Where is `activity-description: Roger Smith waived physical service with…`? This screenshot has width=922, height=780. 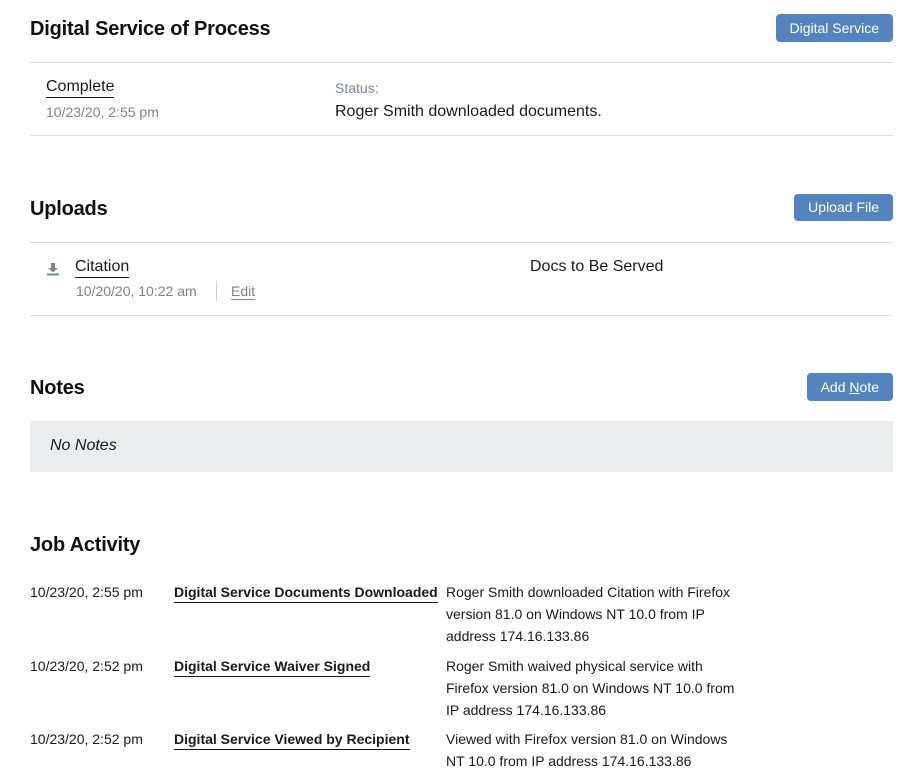
activity-description: Roger Smith waived physical service with… is located at coordinates (590, 688).